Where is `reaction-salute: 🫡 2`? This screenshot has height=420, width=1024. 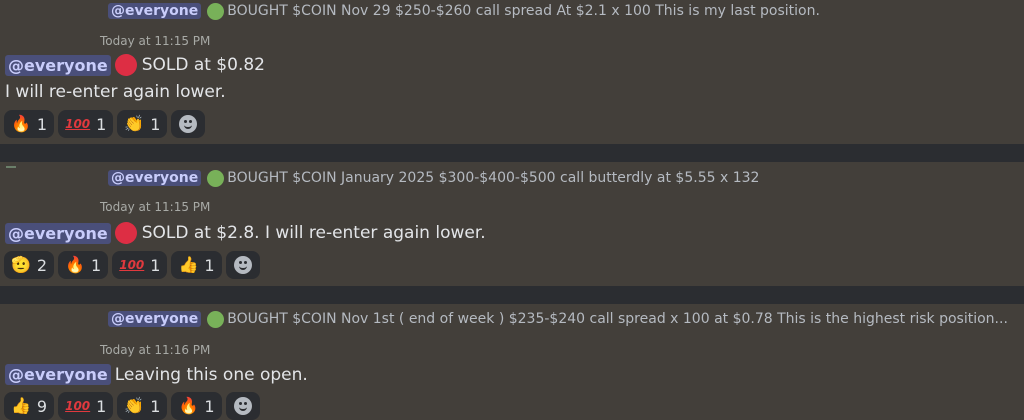 reaction-salute: 🫡 2 is located at coordinates (29, 265).